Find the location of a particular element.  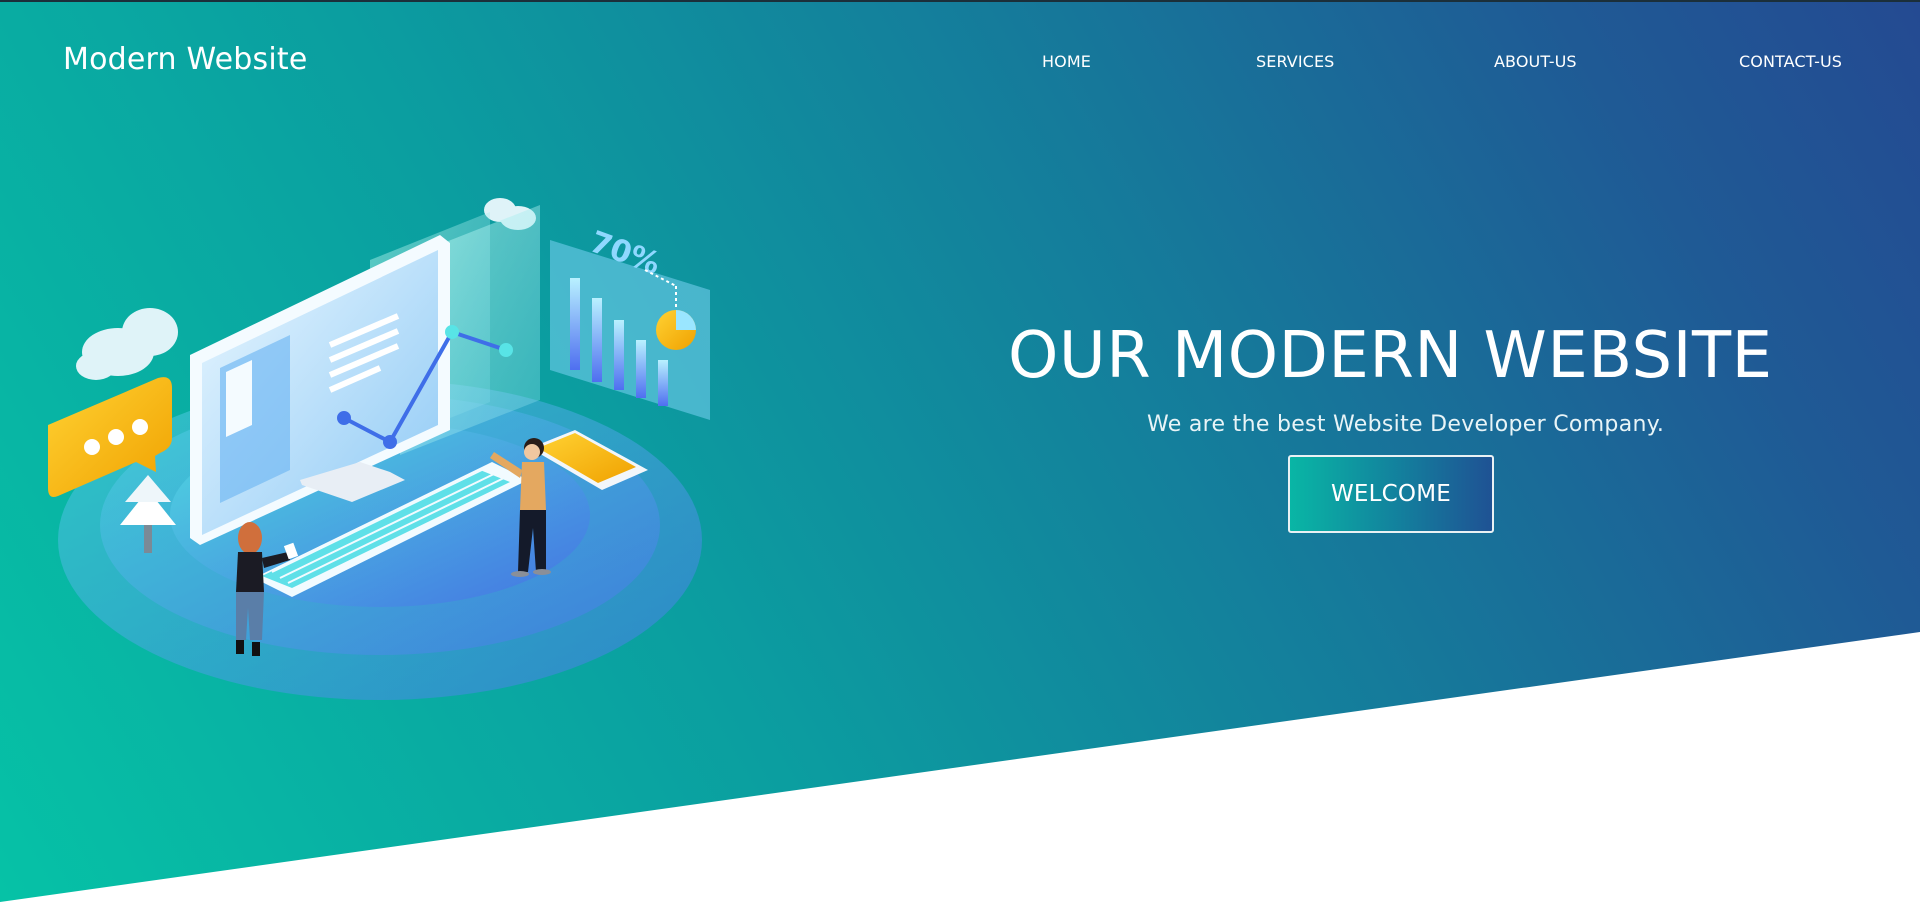

top-border is located at coordinates (960, 1).